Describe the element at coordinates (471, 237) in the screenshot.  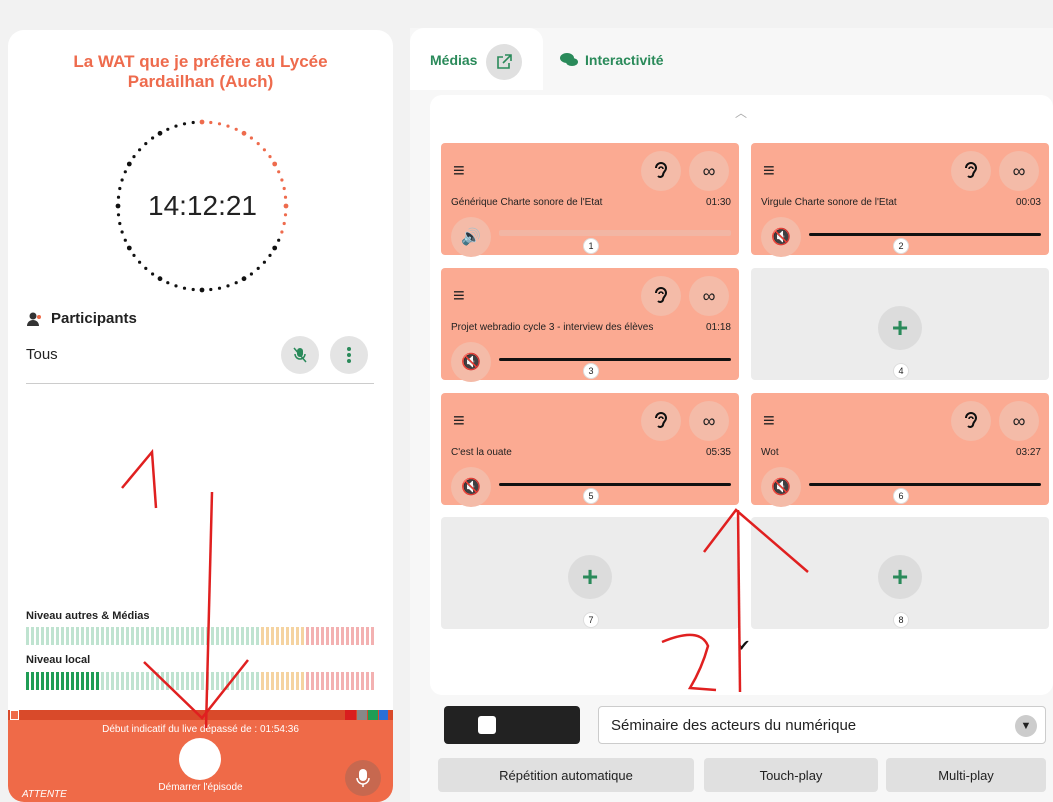
I see `speaker-icon: 🔊` at that location.